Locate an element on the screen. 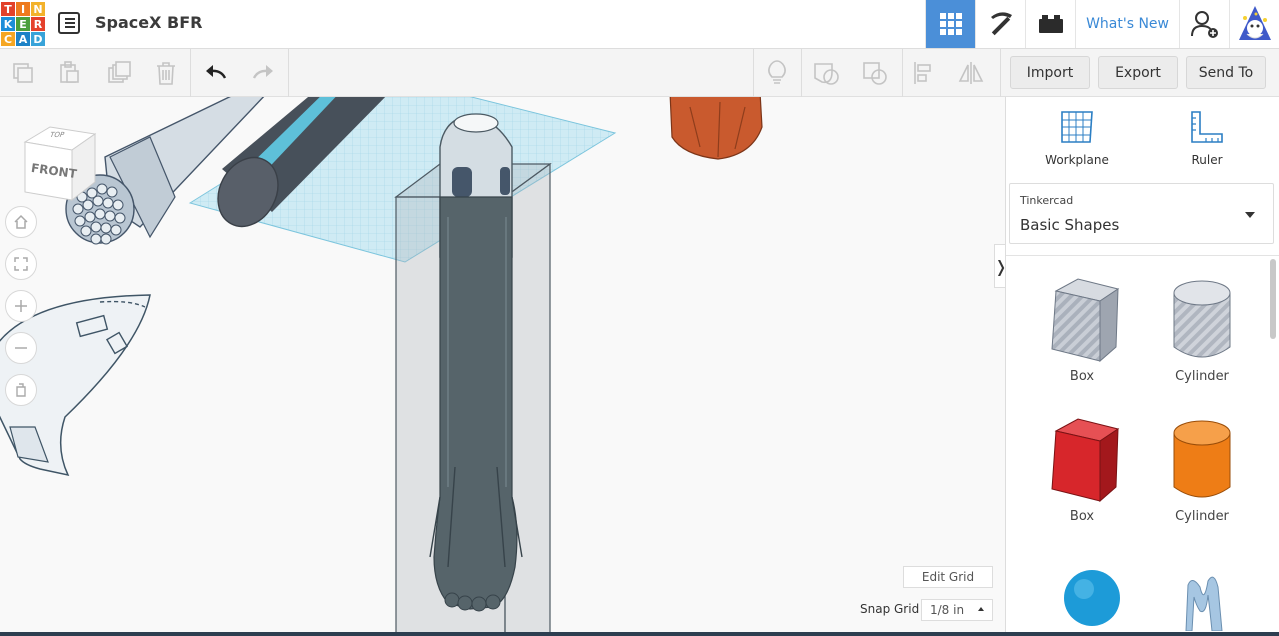 This screenshot has width=1279, height=636. pickaxe-icon is located at coordinates (1001, 24).